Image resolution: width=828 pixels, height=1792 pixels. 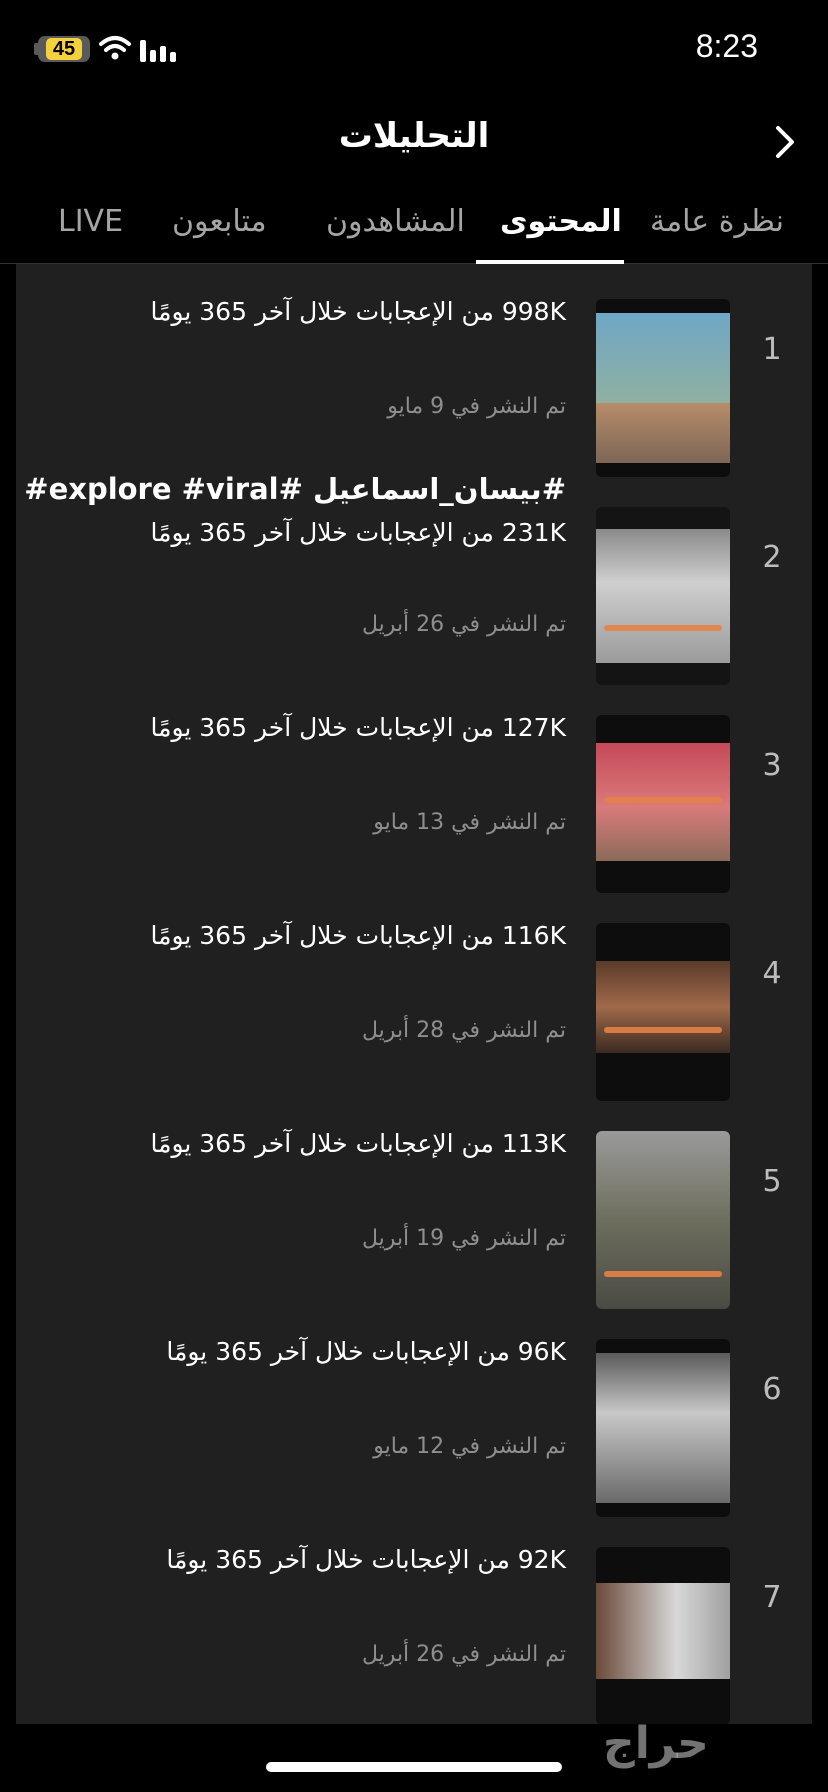 I want to click on likes-count: 92K من الإعجابات خلال آخر 365 يومًا, so click(x=366, y=1559).